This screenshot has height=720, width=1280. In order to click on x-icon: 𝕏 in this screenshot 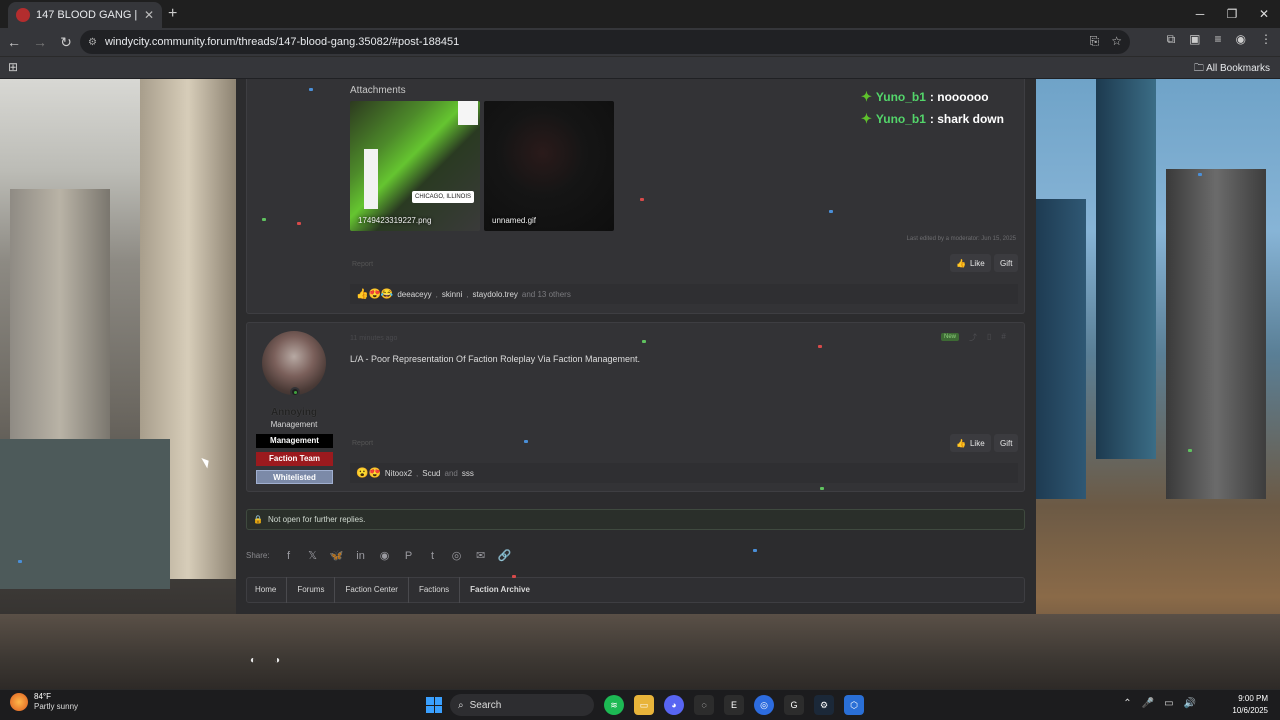, I will do `click(313, 555)`.